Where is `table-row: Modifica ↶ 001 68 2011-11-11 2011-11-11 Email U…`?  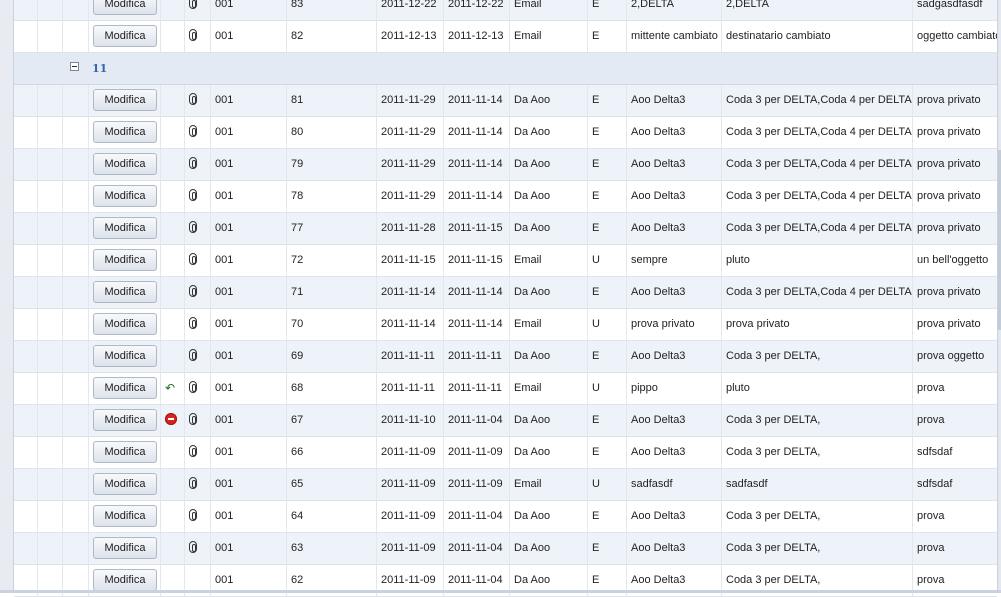 table-row: Modifica ↶ 001 68 2011-11-11 2011-11-11 Email U… is located at coordinates (505, 389).